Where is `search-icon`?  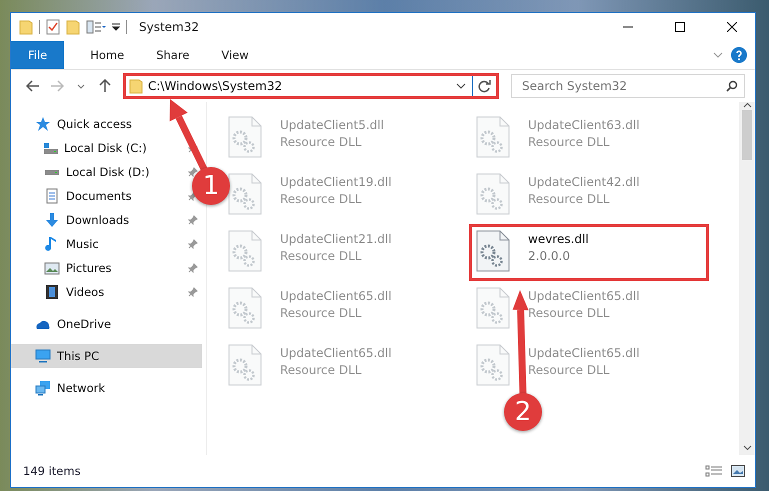 search-icon is located at coordinates (732, 86).